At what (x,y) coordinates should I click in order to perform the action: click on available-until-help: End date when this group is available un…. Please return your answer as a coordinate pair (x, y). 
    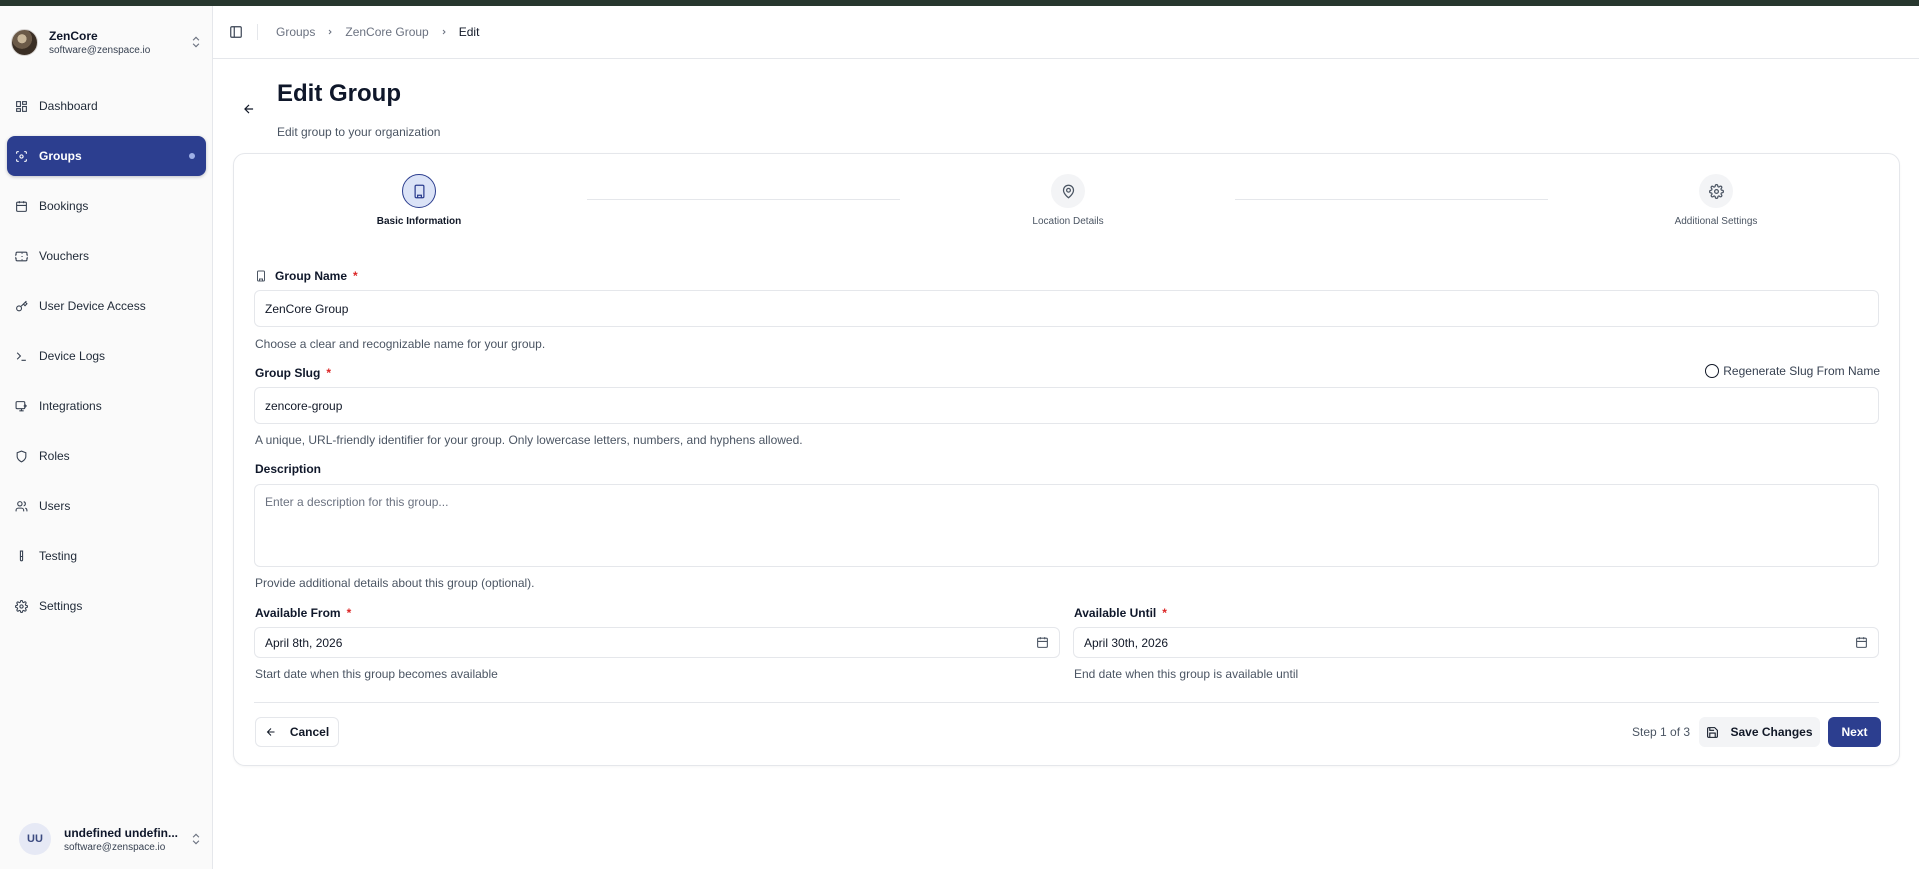
    Looking at the image, I should click on (1186, 674).